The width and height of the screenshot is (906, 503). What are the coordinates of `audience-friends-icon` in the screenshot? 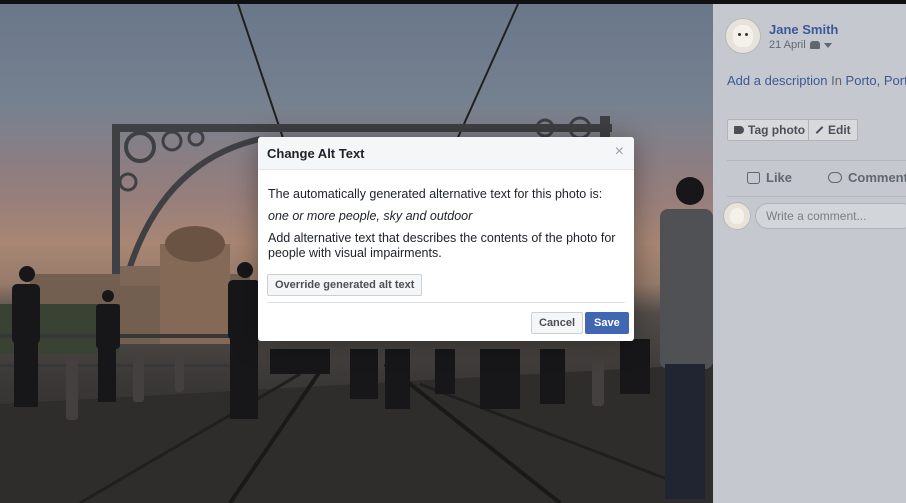 It's located at (814, 45).